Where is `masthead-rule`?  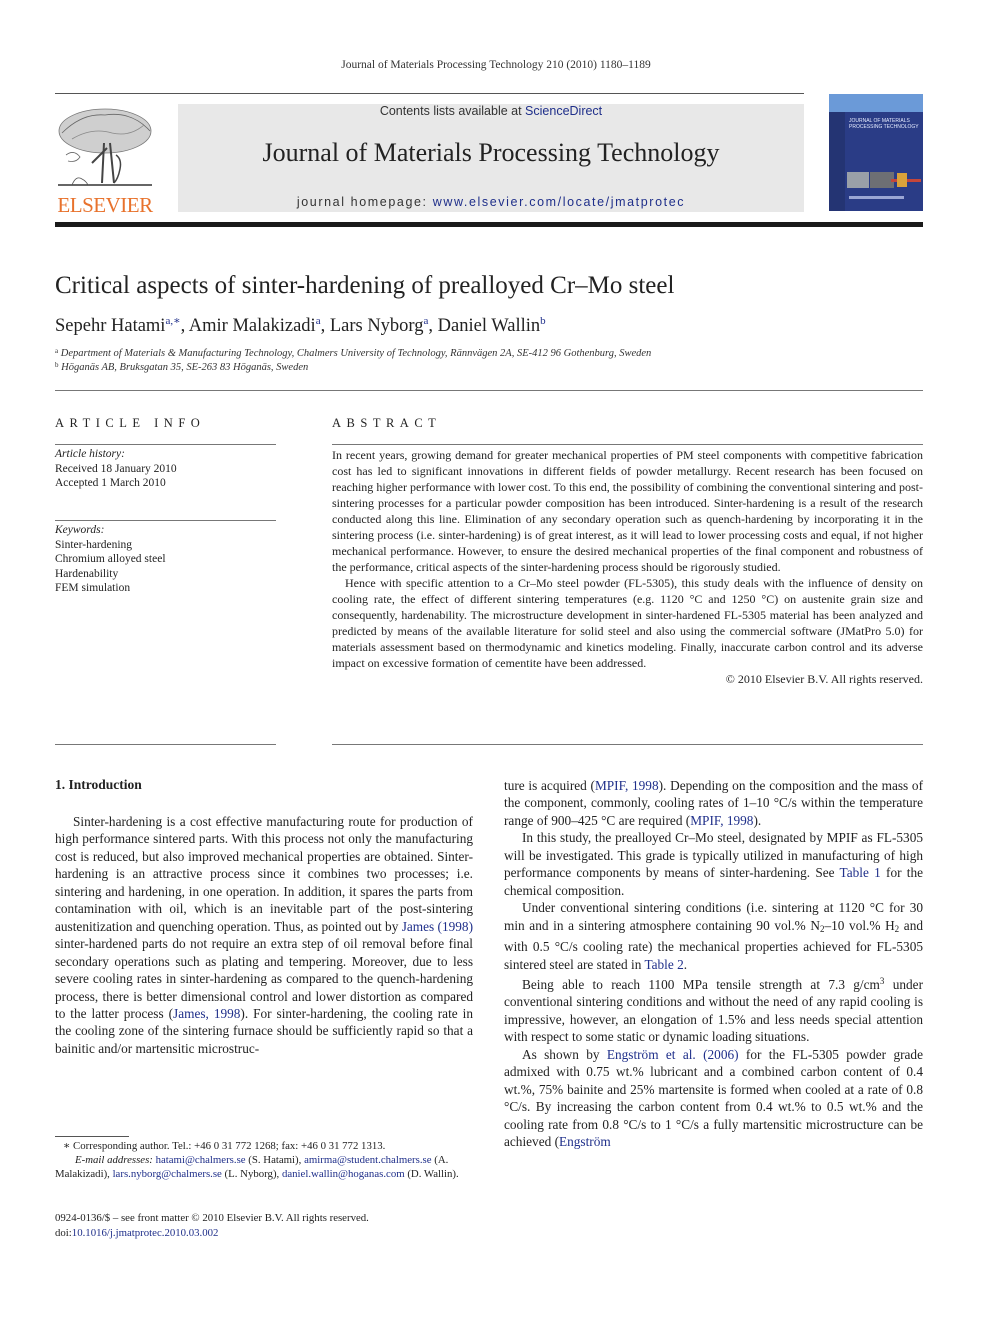
masthead-rule is located at coordinates (489, 224).